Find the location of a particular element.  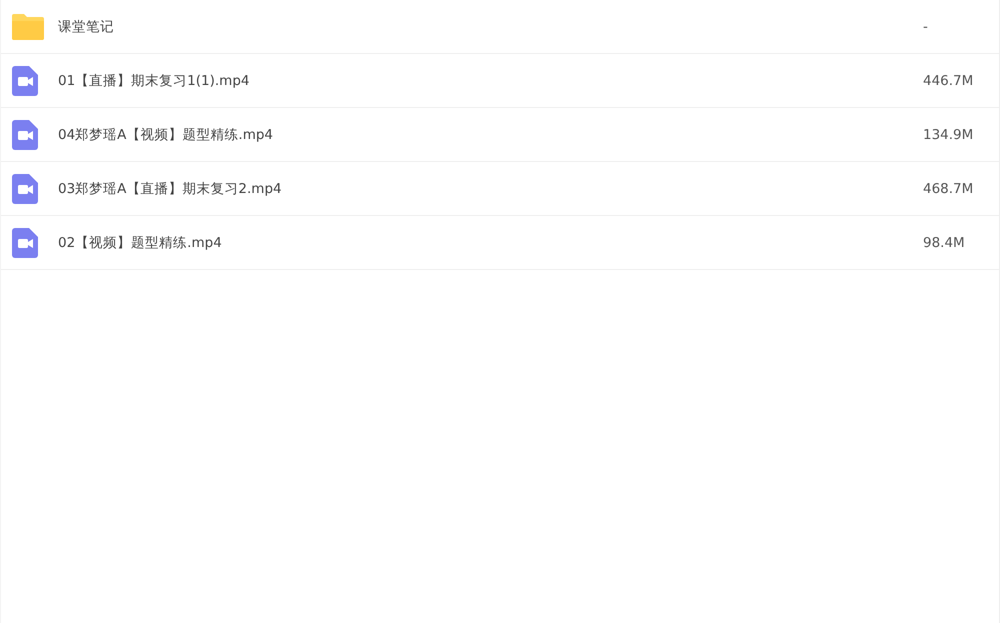

file-name: 02【视频】题型精练.mp4 is located at coordinates (490, 243).